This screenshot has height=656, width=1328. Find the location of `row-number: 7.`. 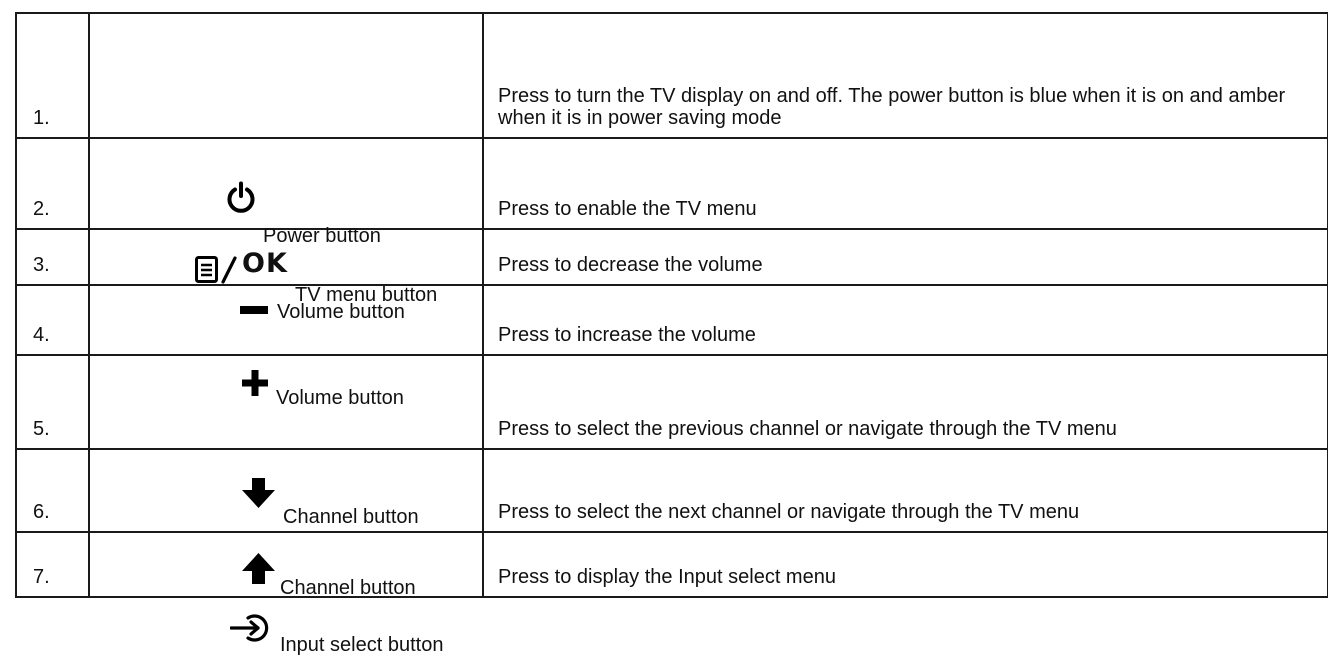

row-number: 7. is located at coordinates (52, 564).